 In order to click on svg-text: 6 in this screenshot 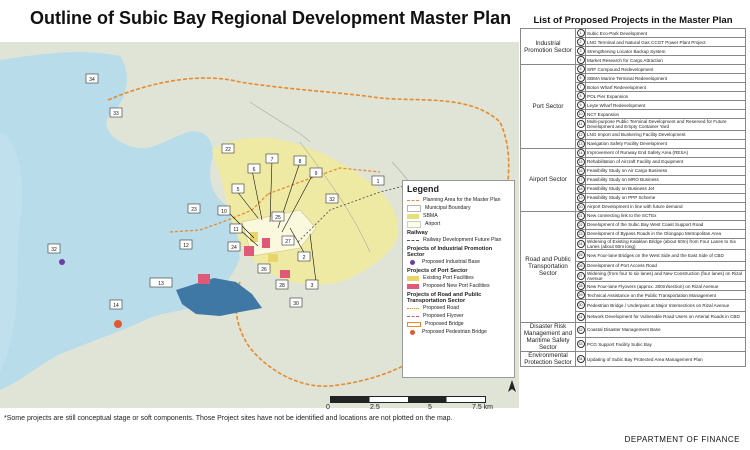, I will do `click(254, 170)`.